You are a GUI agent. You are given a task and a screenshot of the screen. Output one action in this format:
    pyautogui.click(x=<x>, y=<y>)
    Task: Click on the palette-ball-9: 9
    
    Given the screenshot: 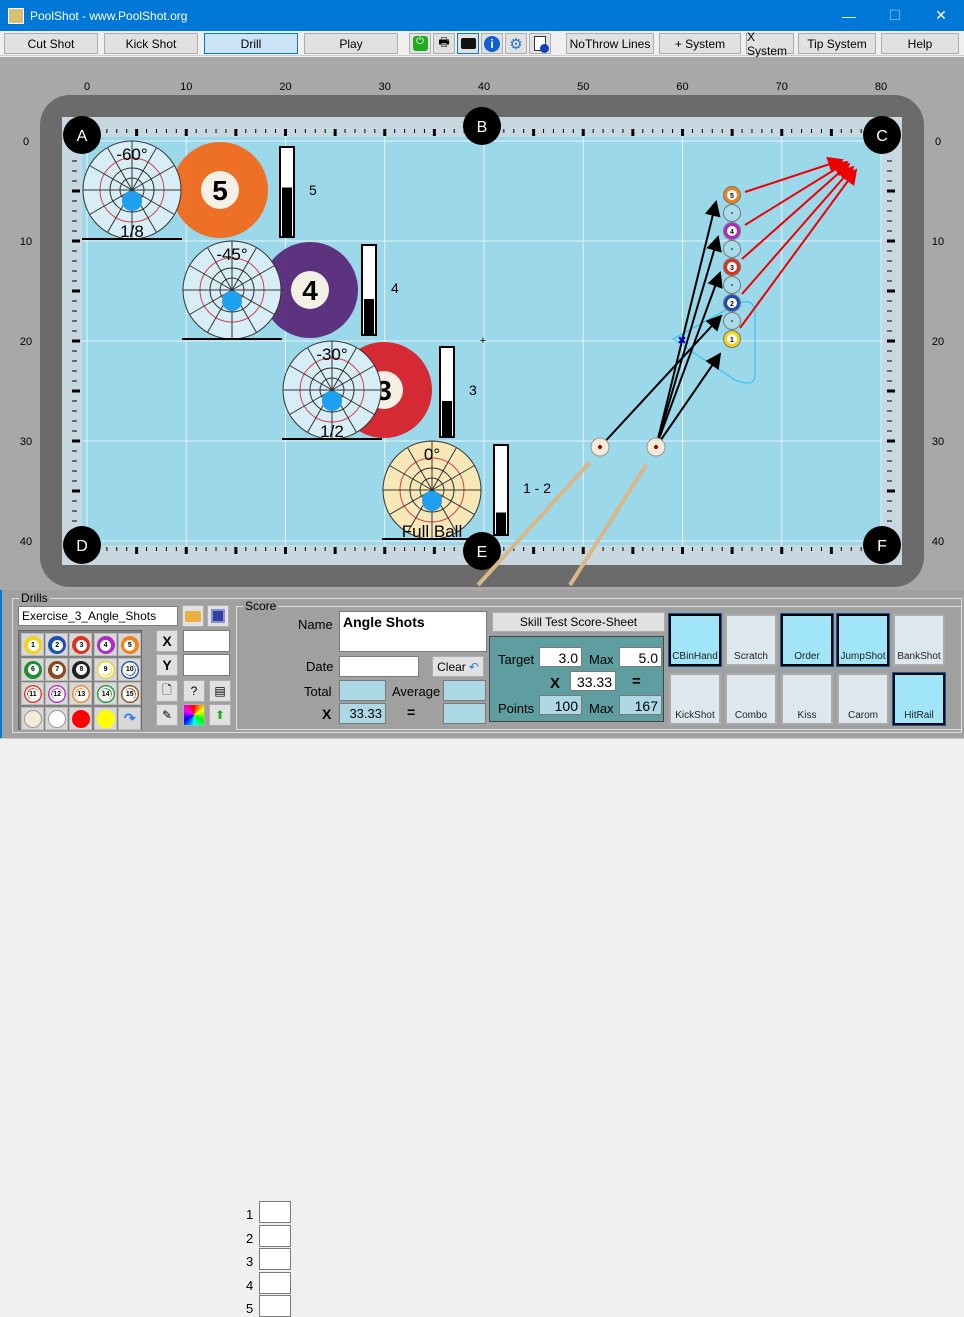 What is the action you would take?
    pyautogui.click(x=105, y=669)
    